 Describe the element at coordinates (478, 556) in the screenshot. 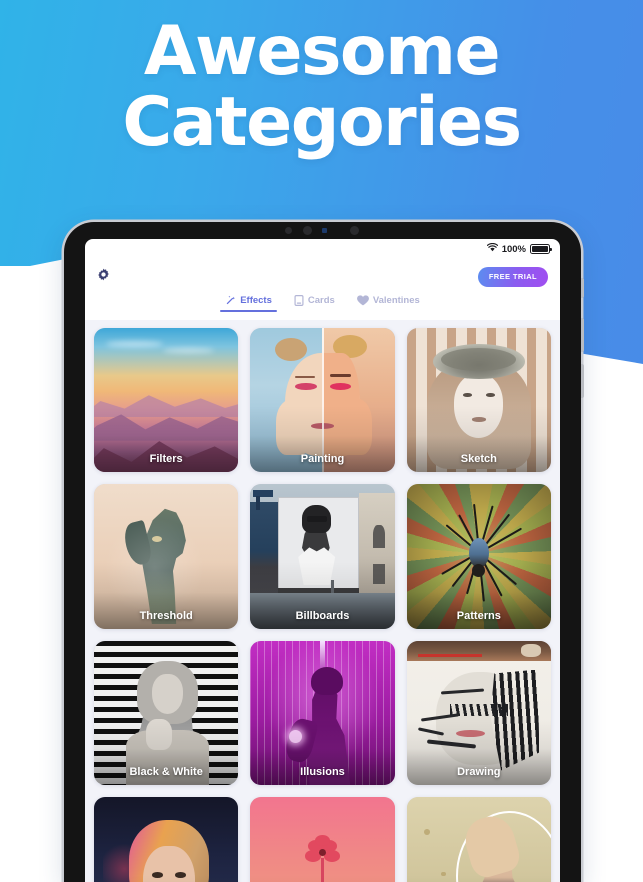

I see `category-card-patterns: Patterns` at that location.